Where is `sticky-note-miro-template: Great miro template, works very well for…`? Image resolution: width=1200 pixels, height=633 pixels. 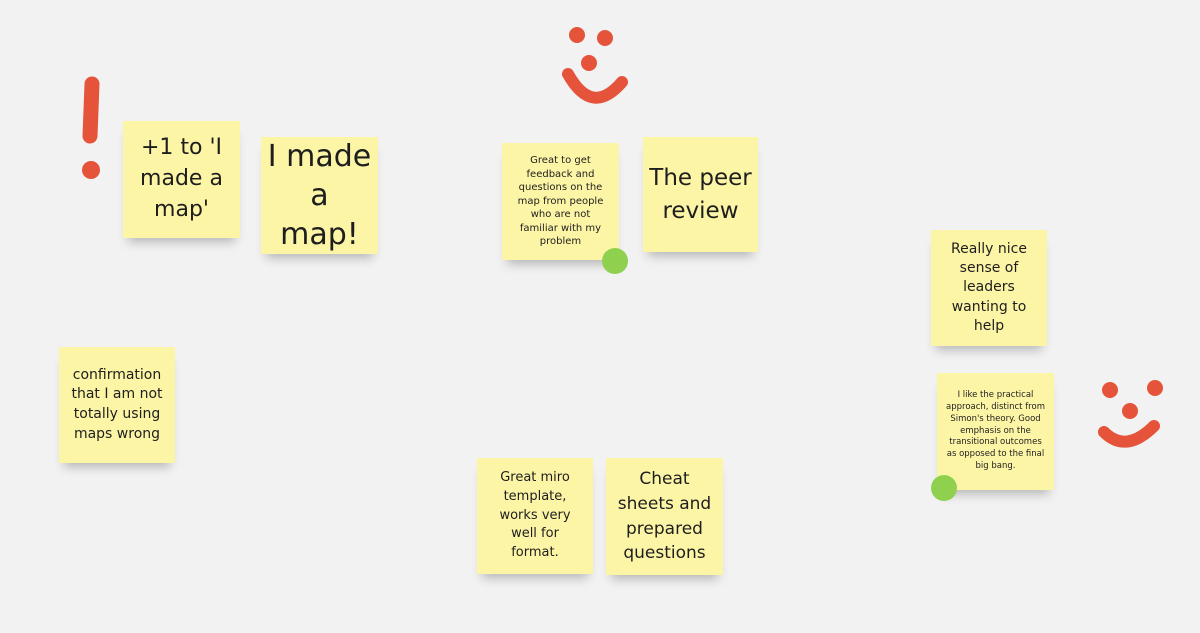
sticky-note-miro-template: Great miro template, works very well for… is located at coordinates (535, 516).